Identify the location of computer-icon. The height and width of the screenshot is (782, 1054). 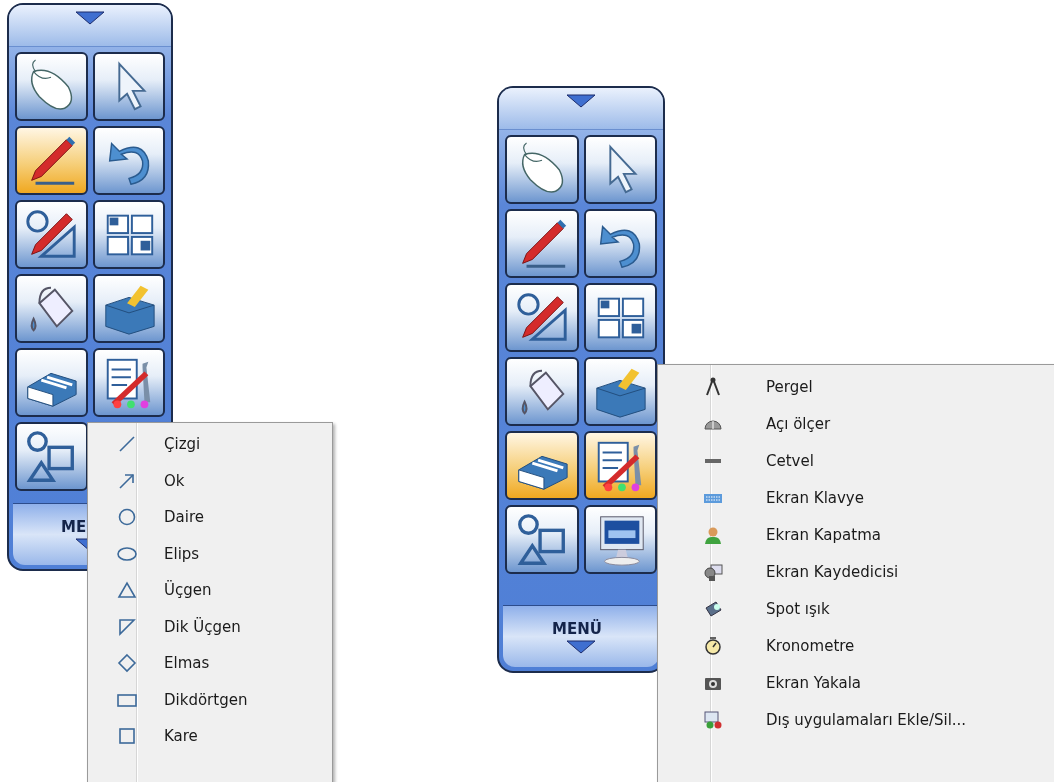
(622, 540).